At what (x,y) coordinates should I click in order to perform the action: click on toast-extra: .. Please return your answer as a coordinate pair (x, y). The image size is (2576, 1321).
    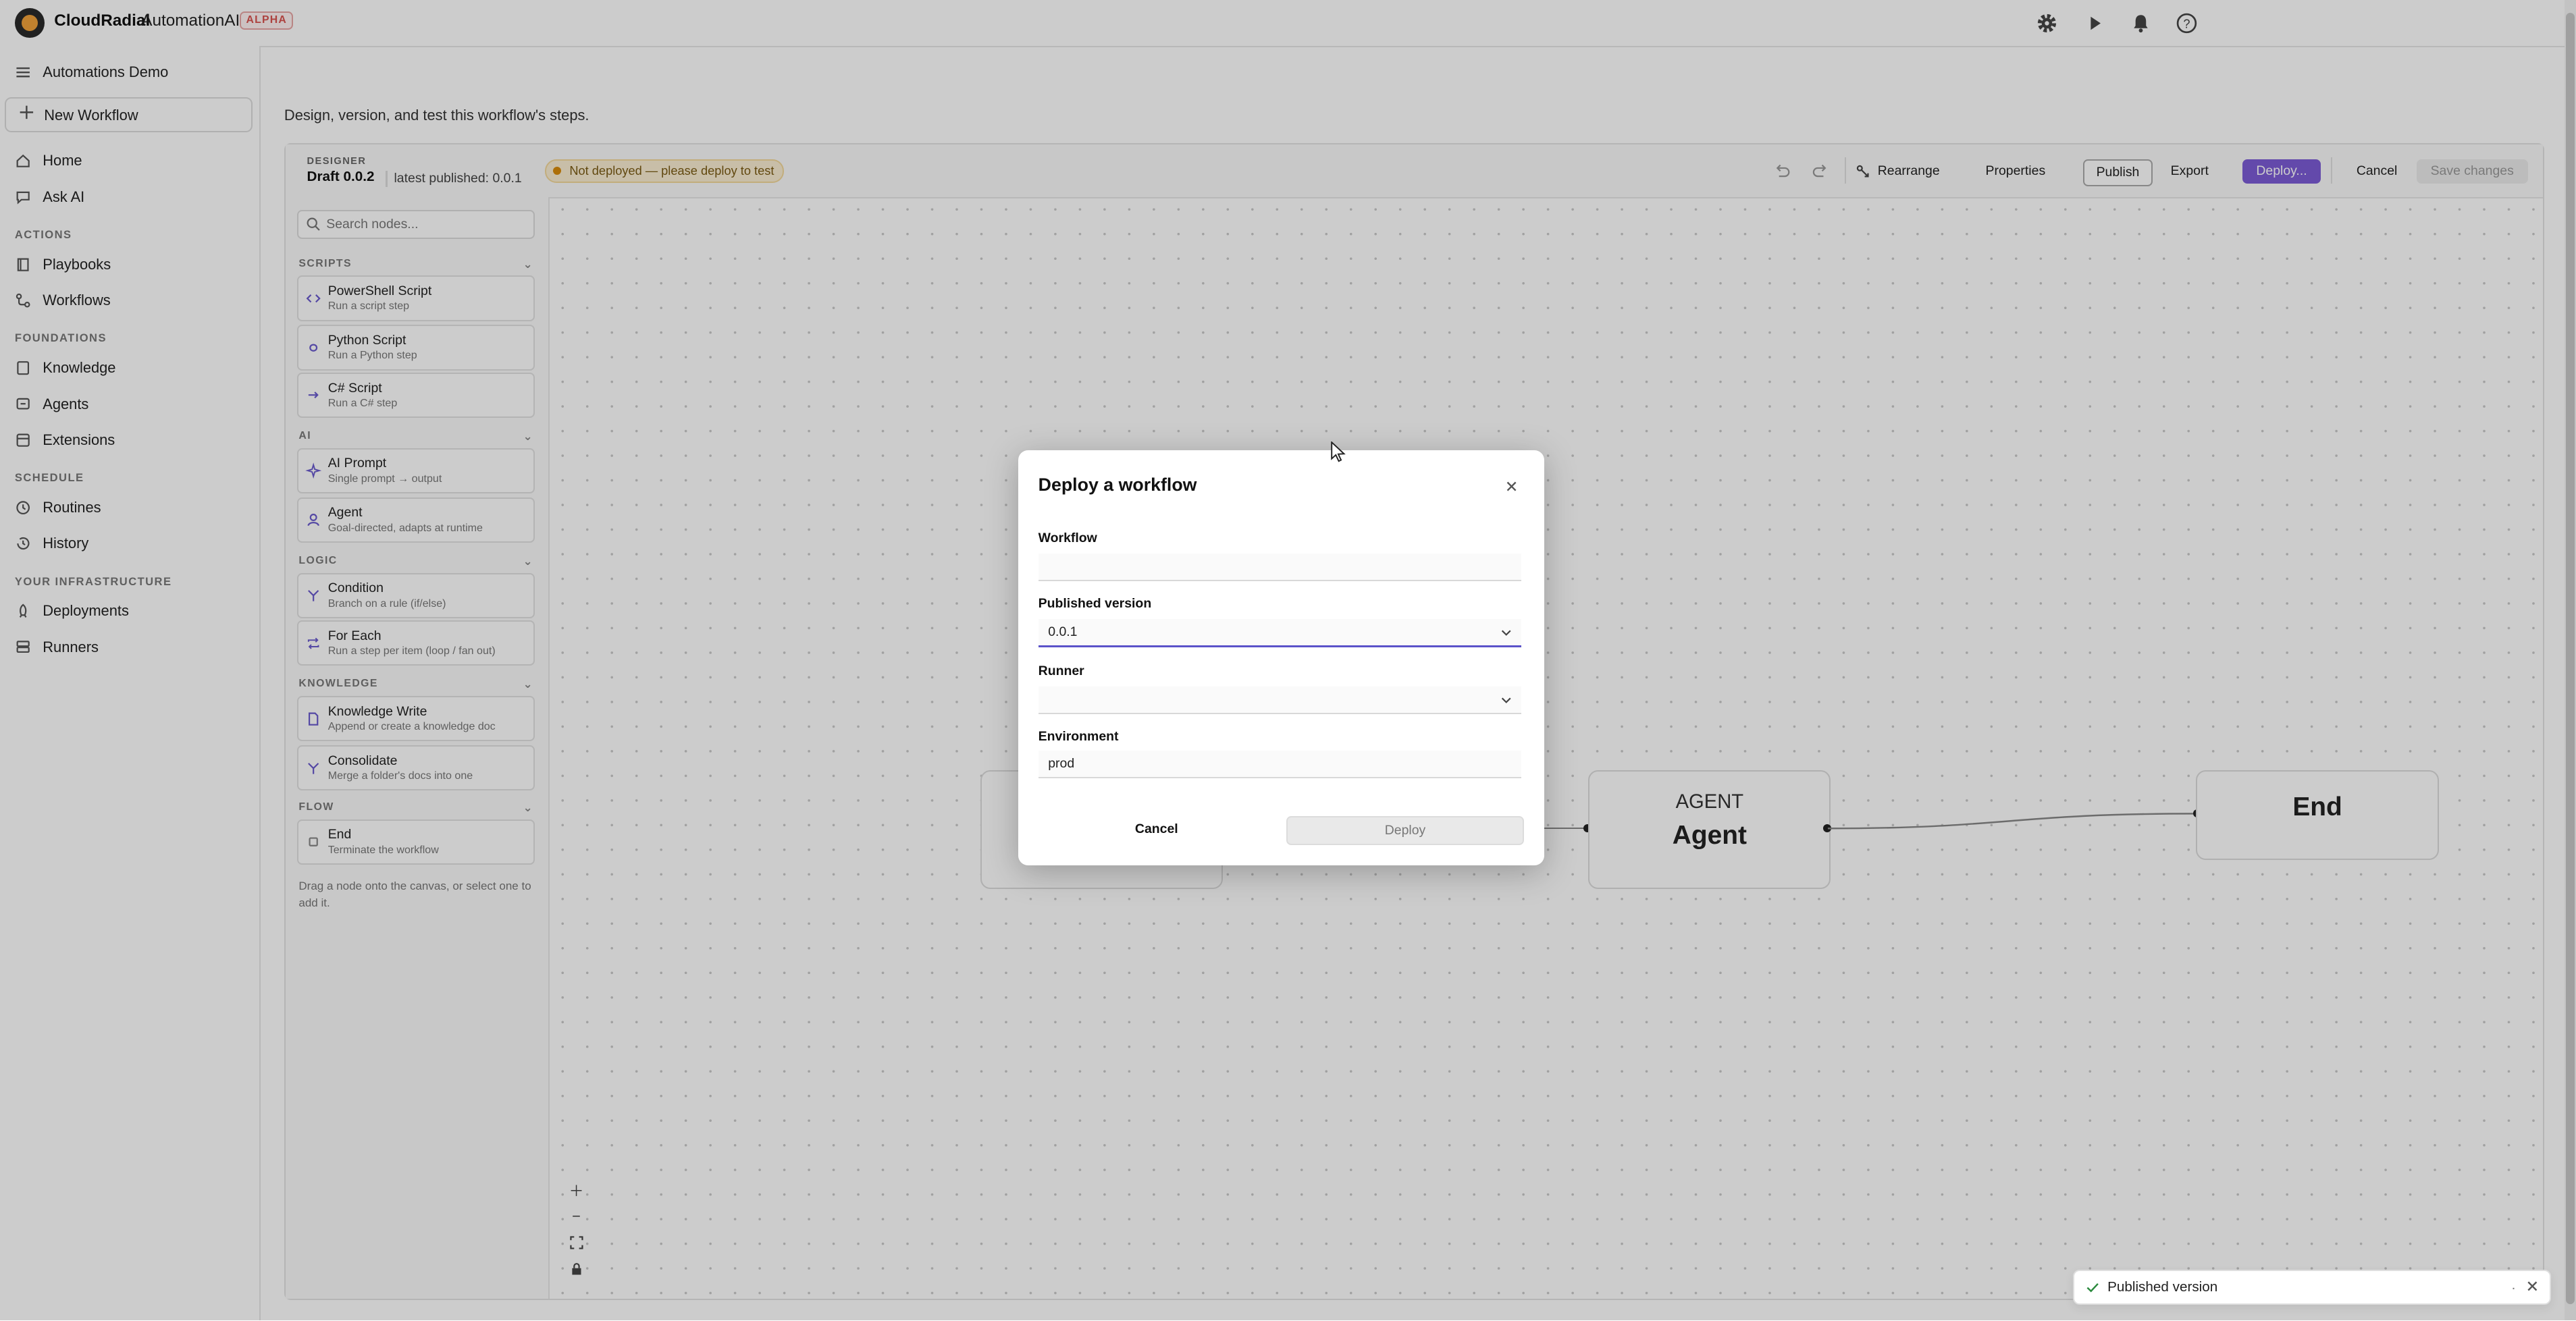
    Looking at the image, I should click on (2513, 1285).